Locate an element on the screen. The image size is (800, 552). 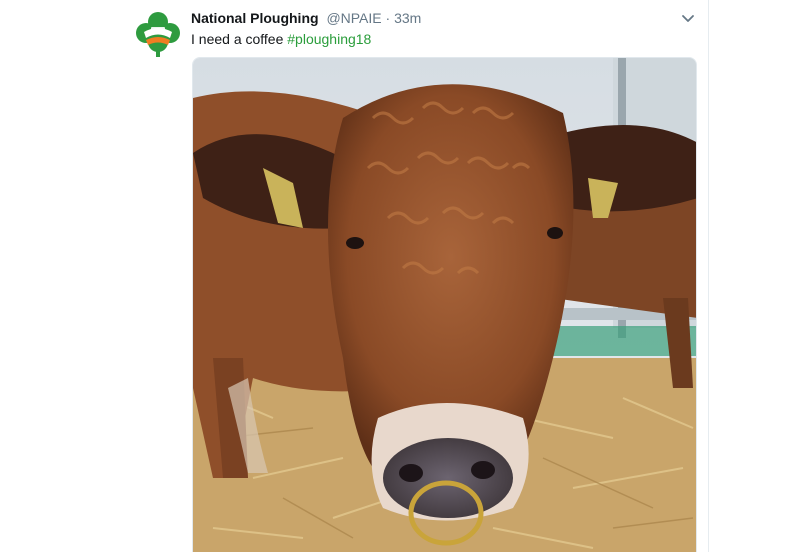
tweet-body: I need a coffee is located at coordinates (237, 39).